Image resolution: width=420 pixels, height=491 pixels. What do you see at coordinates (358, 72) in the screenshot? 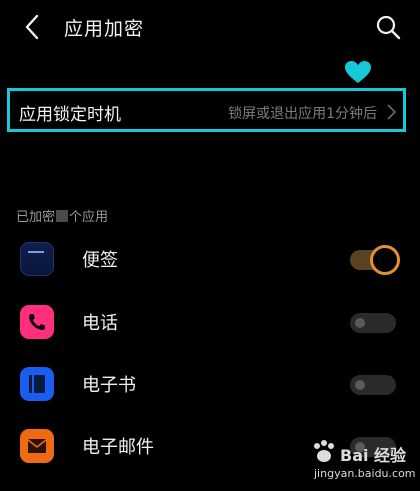
I see `heart-icon` at bounding box center [358, 72].